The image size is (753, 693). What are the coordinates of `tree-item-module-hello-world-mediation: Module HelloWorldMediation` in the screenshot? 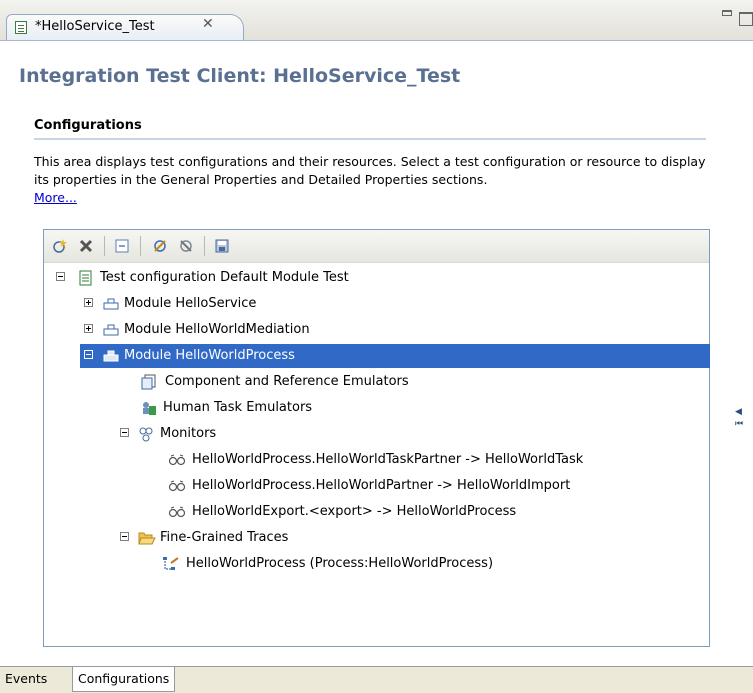 It's located at (382, 330).